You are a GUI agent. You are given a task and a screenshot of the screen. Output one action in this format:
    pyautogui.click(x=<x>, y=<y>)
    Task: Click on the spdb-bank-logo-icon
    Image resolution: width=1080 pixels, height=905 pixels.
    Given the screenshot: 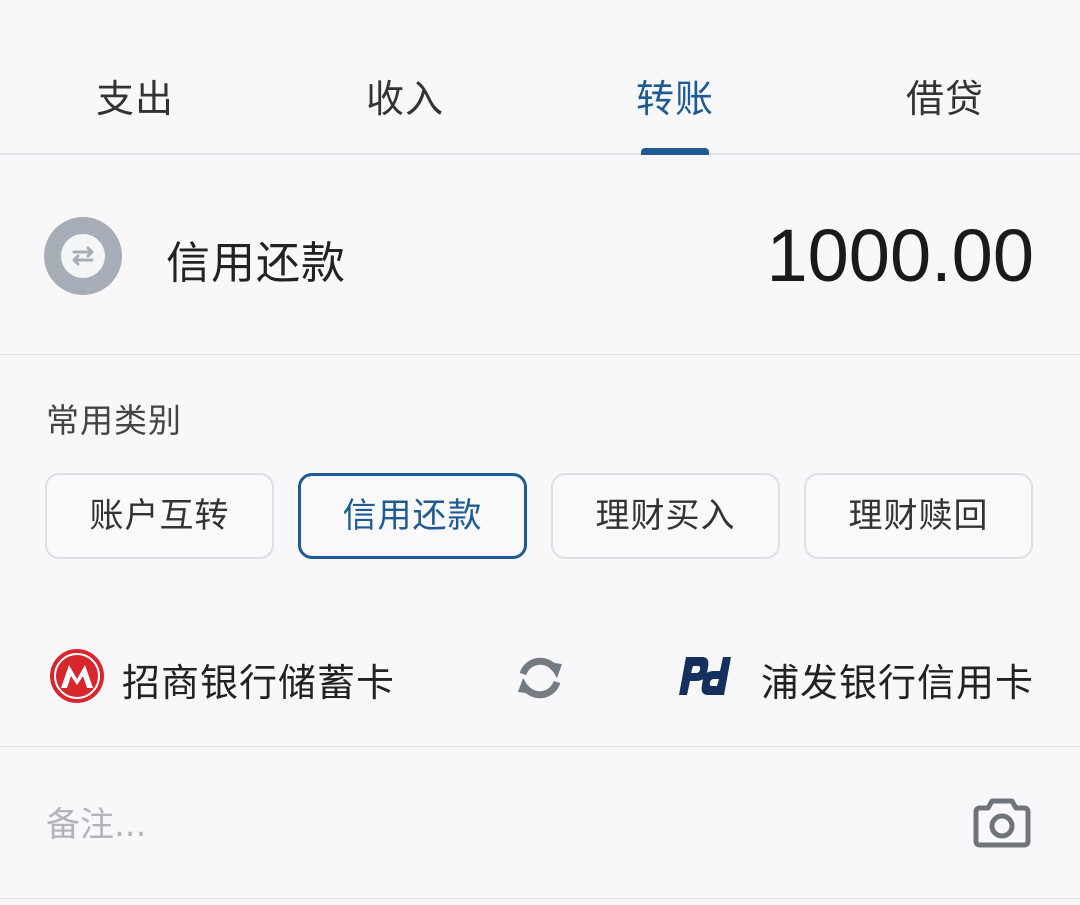 What is the action you would take?
    pyautogui.click(x=705, y=676)
    